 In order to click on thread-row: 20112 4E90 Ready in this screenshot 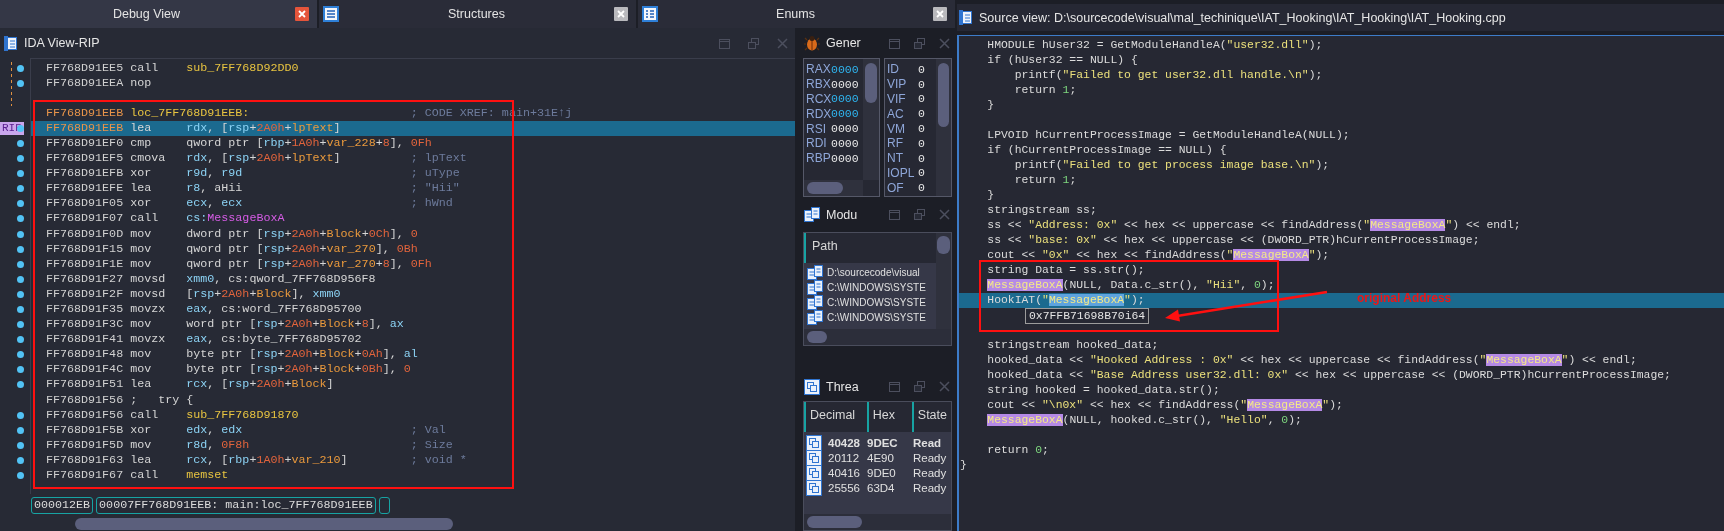, I will do `click(877, 457)`.